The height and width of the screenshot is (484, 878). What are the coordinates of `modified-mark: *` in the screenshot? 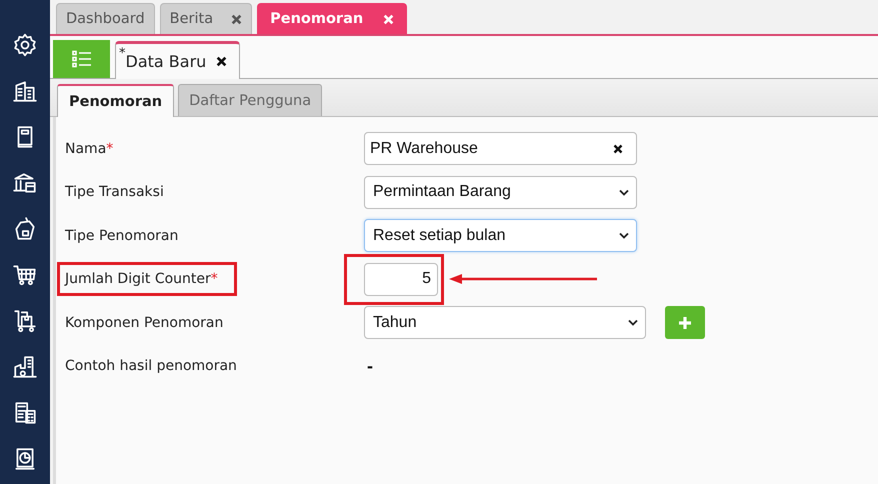 It's located at (122, 53).